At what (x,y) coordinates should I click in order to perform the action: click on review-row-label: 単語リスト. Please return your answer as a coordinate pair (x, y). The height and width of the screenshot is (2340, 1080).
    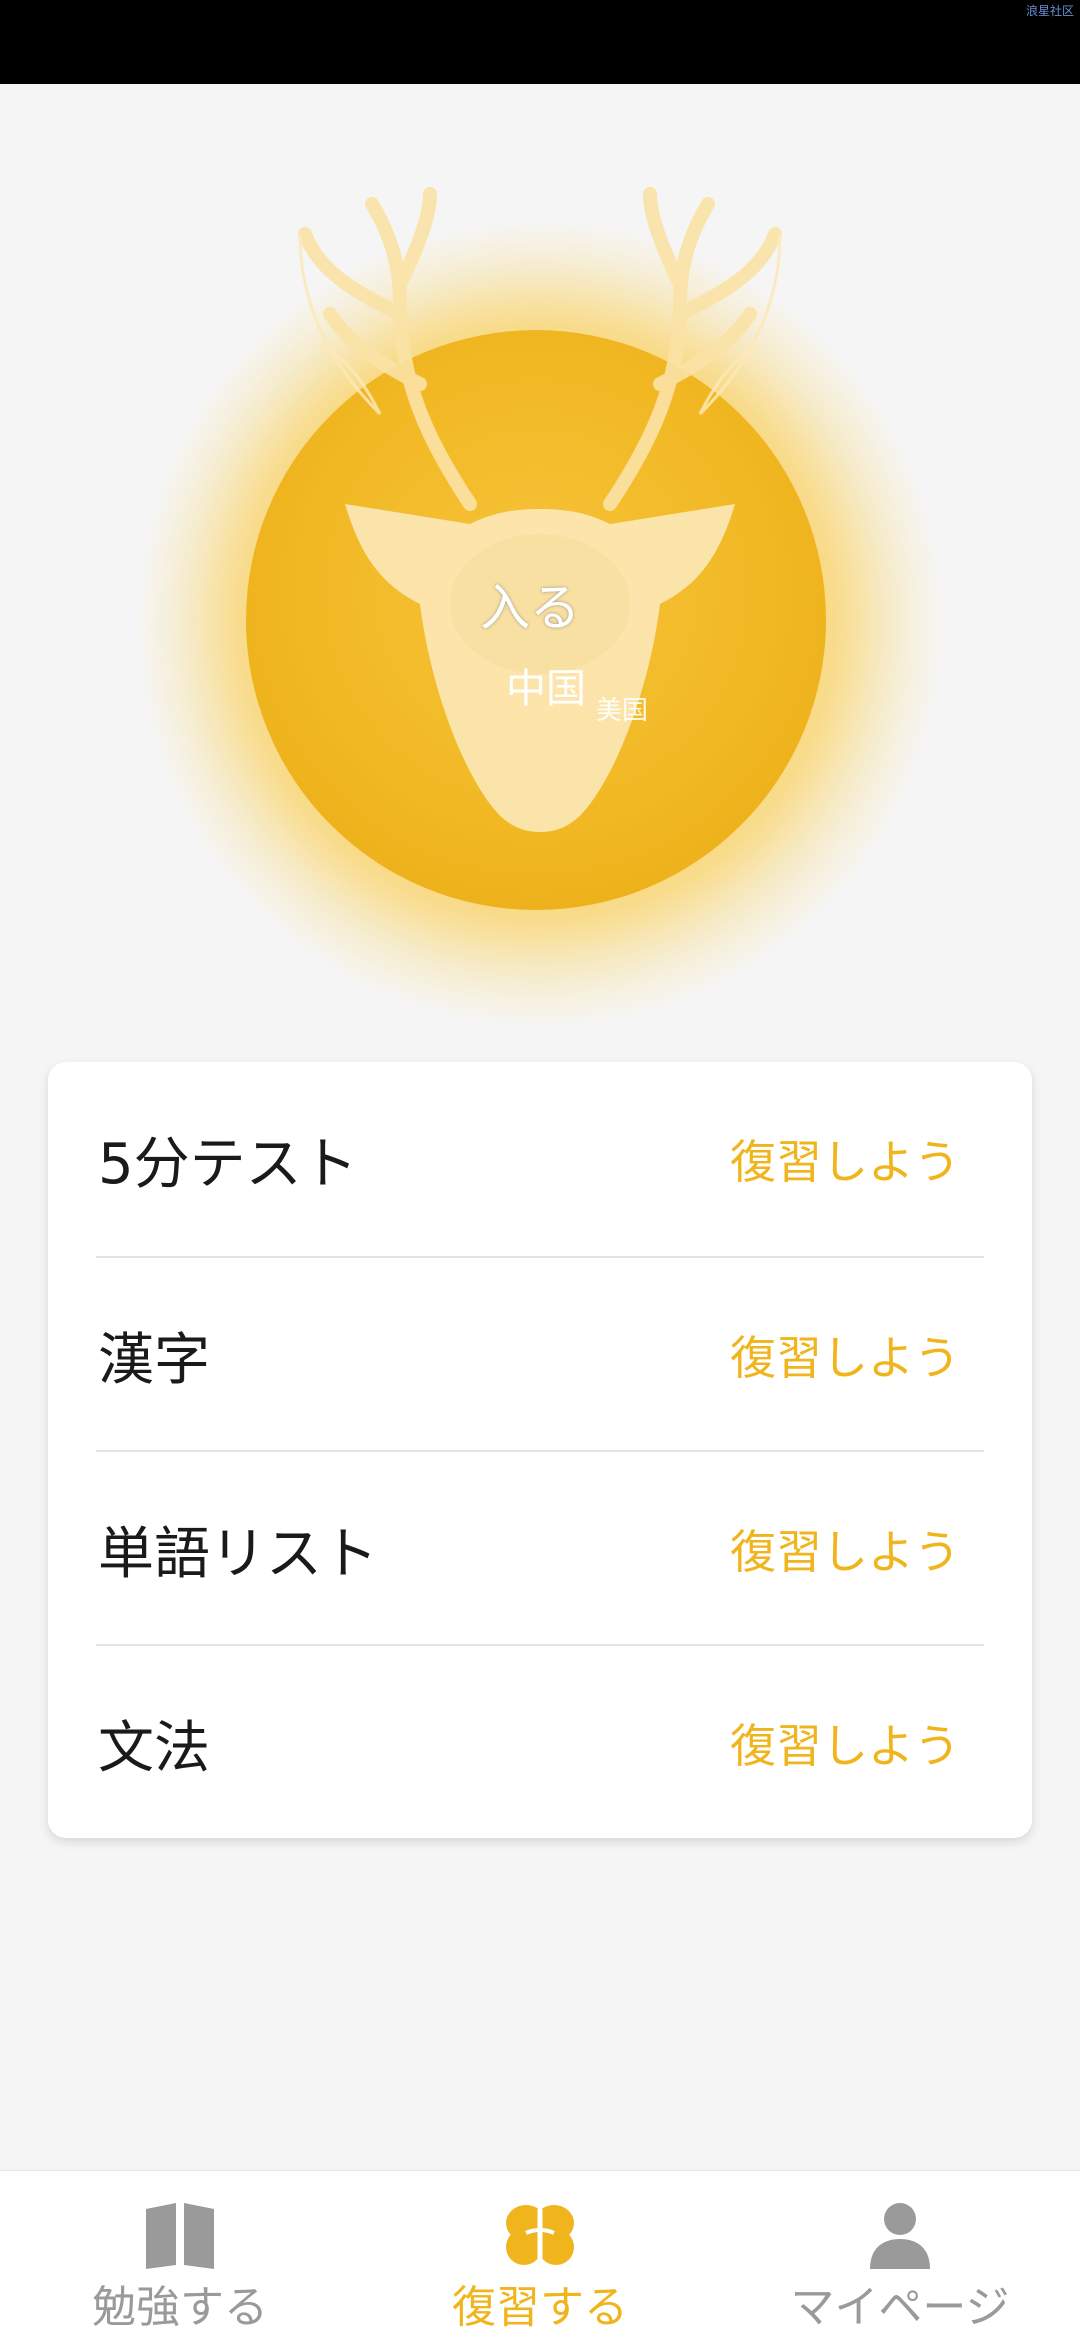
    Looking at the image, I should click on (238, 1554).